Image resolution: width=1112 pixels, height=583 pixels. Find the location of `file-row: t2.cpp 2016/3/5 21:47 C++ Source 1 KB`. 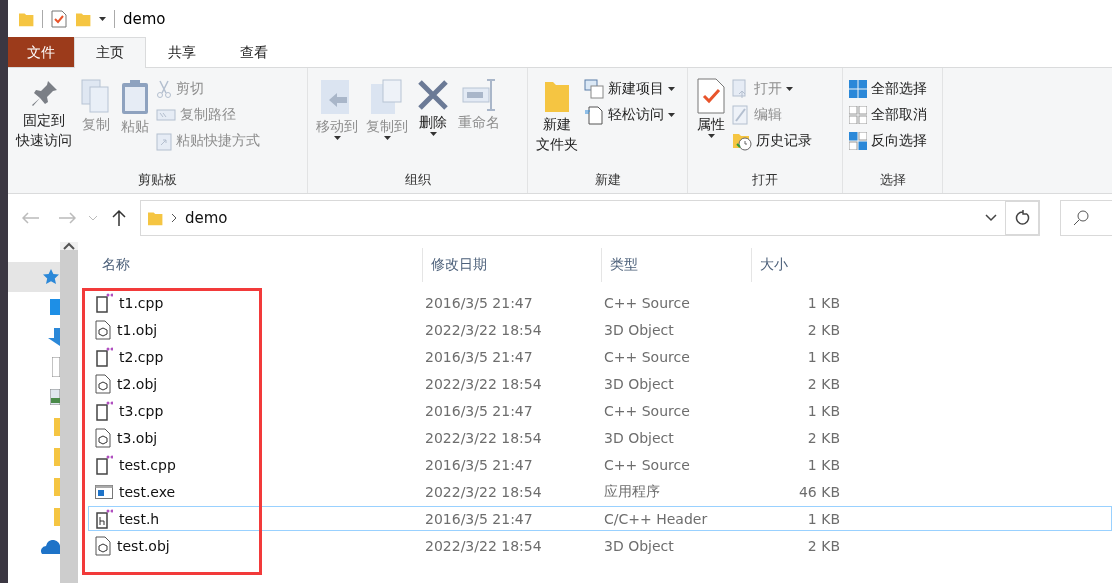

file-row: t2.cpp 2016/3/5 21:47 C++ Source 1 KB is located at coordinates (600, 356).